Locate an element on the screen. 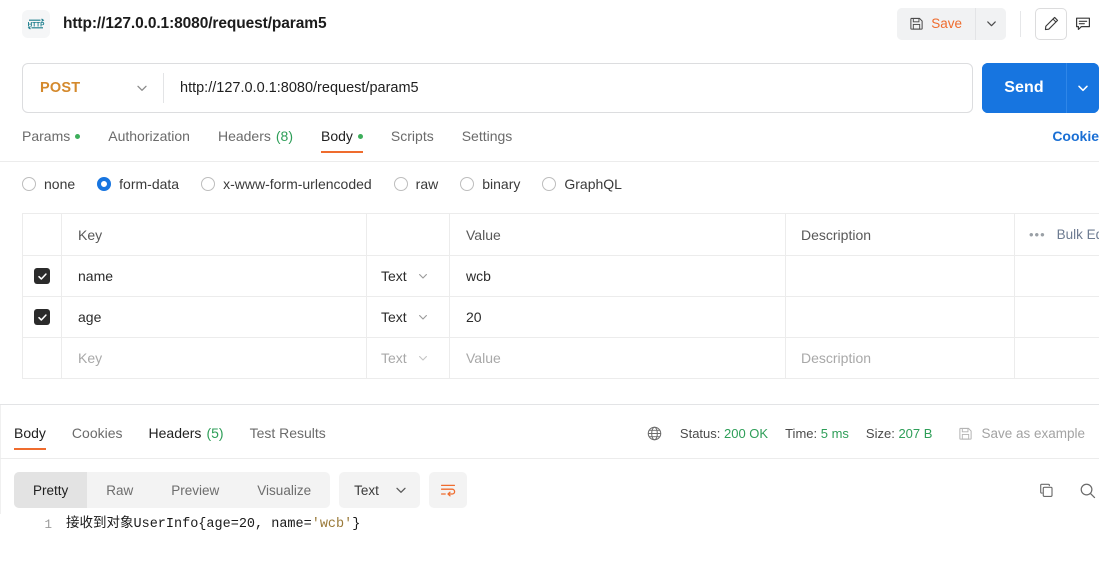 The image size is (1099, 573). tab-headers-label: Headers is located at coordinates (244, 136).